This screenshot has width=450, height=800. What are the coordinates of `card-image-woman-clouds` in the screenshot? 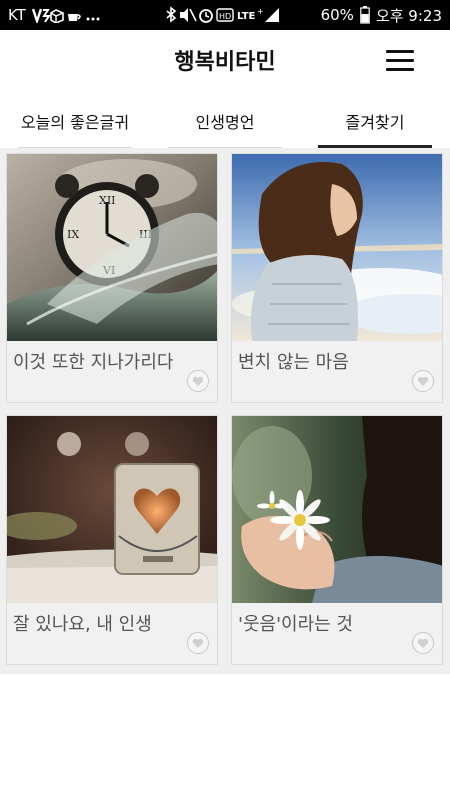 It's located at (337, 247).